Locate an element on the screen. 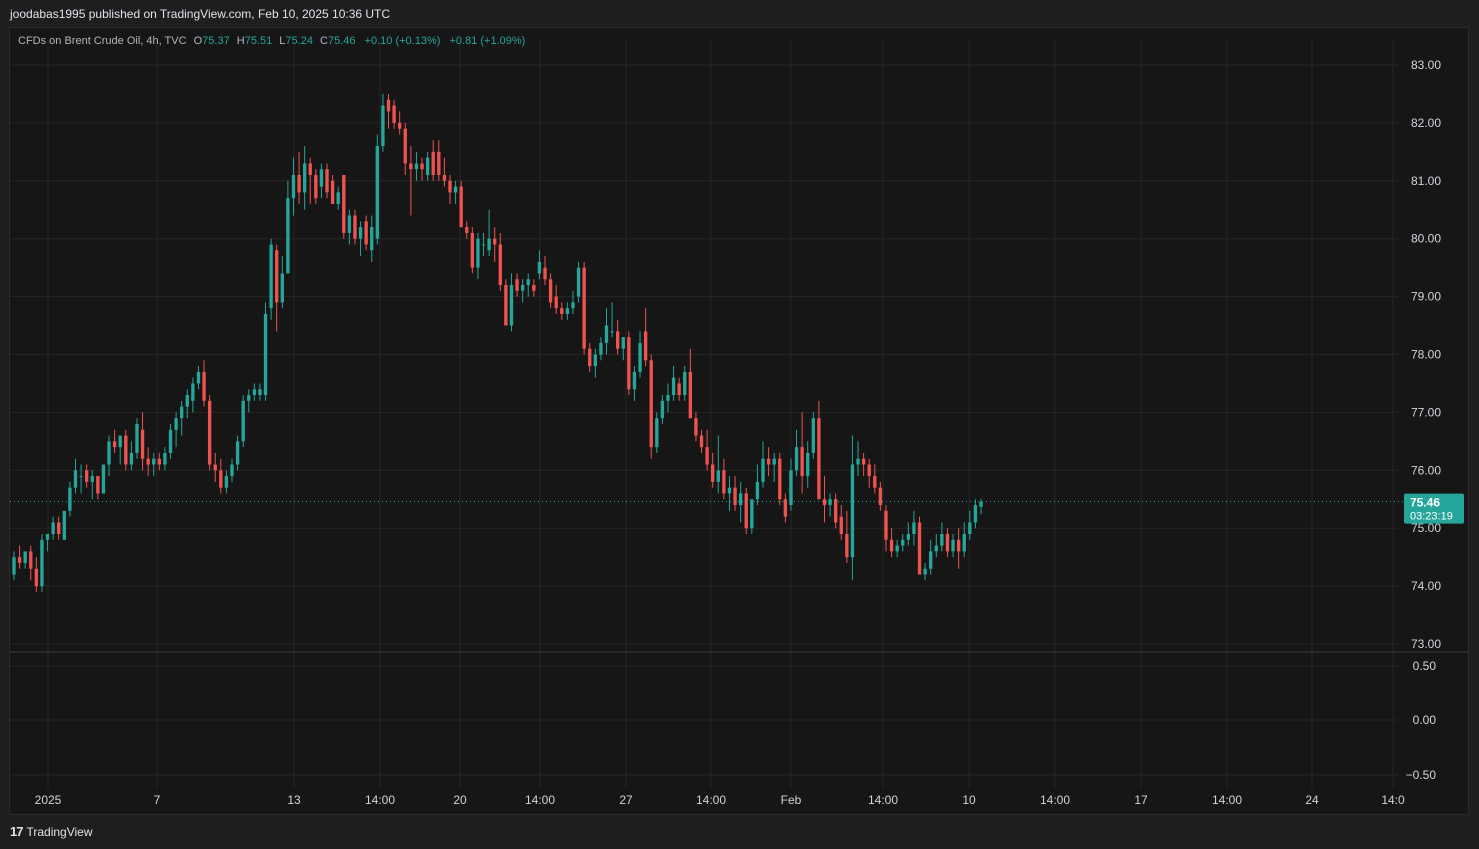 The height and width of the screenshot is (849, 1479). brand-label: TradingView is located at coordinates (59, 831).